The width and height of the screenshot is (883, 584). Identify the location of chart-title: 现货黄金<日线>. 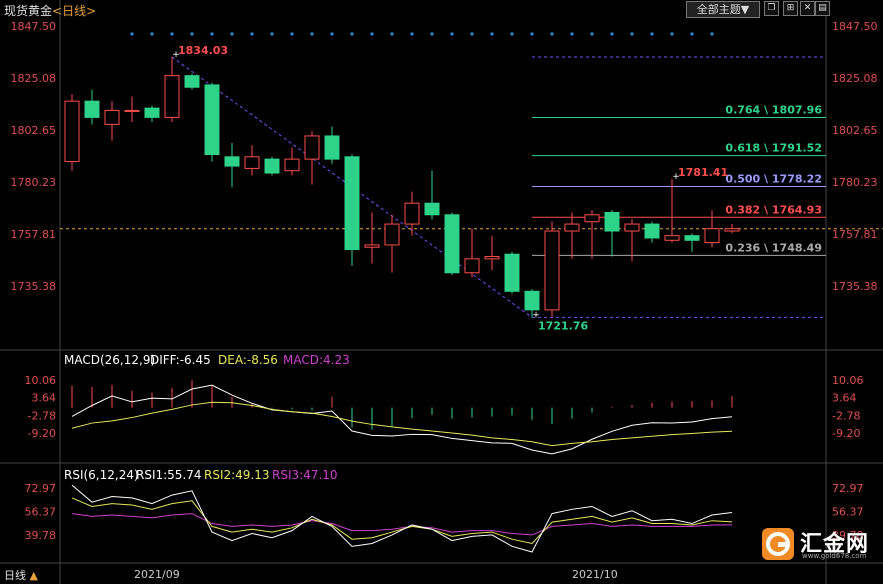
(50, 10).